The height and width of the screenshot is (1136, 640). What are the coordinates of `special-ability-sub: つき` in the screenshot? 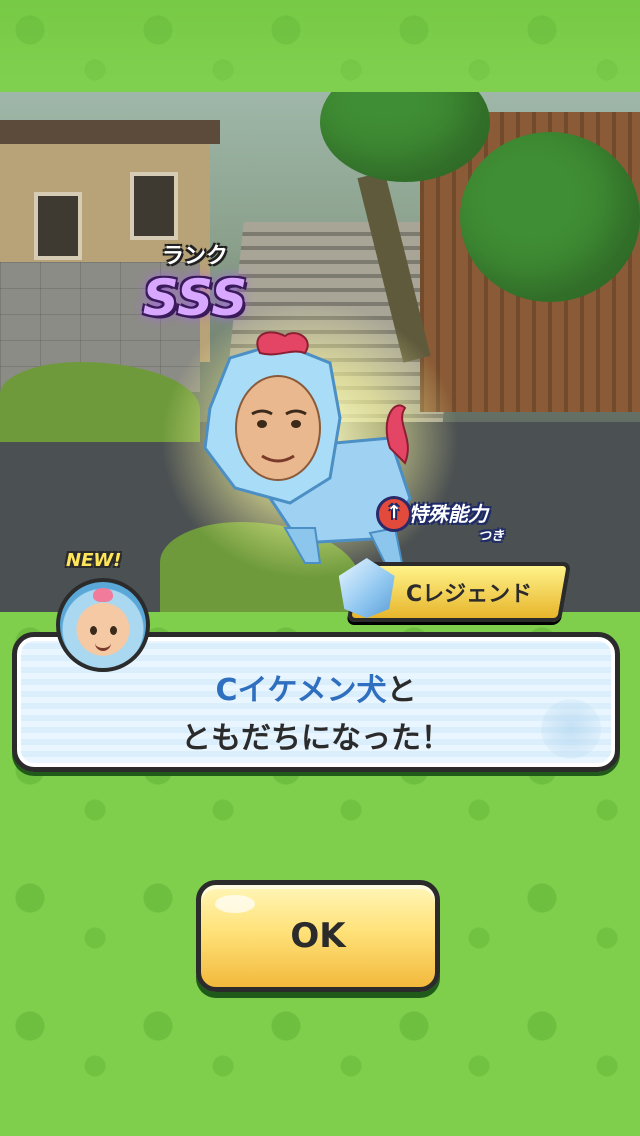 It's located at (490, 536).